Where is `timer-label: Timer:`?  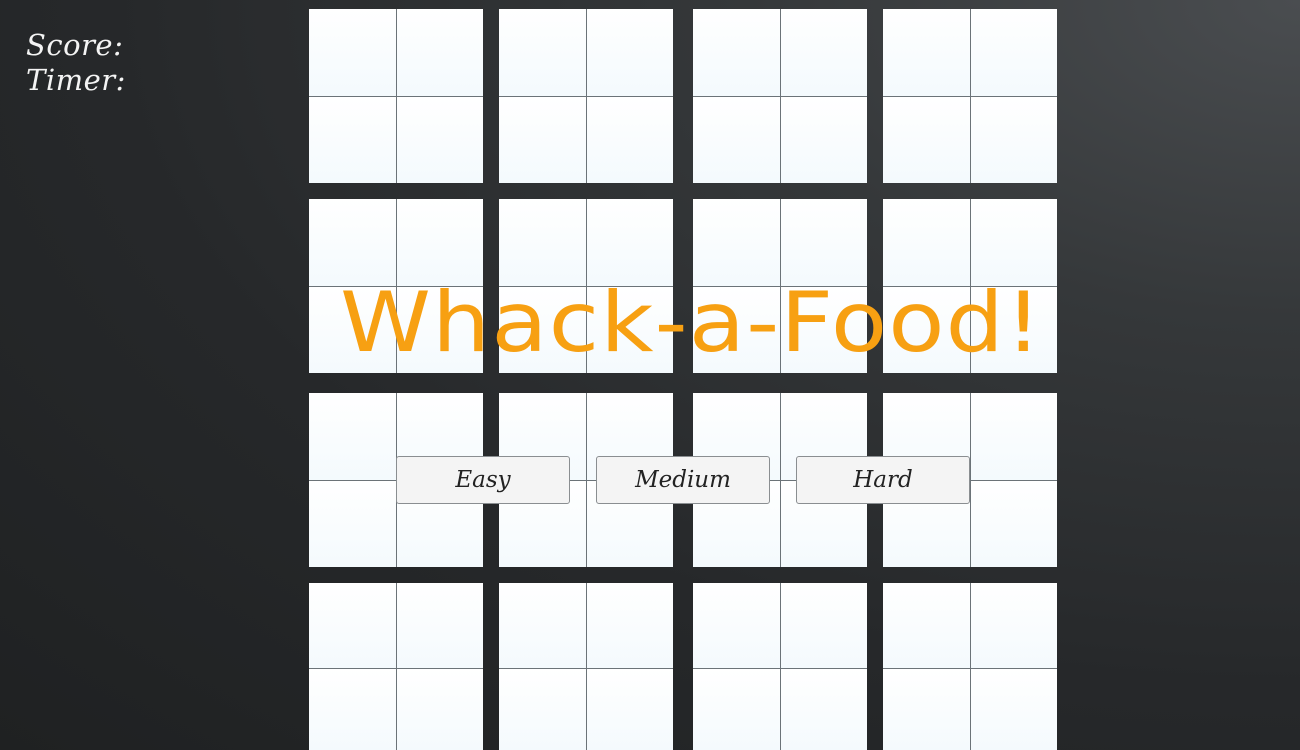
timer-label: Timer: is located at coordinates (76, 80).